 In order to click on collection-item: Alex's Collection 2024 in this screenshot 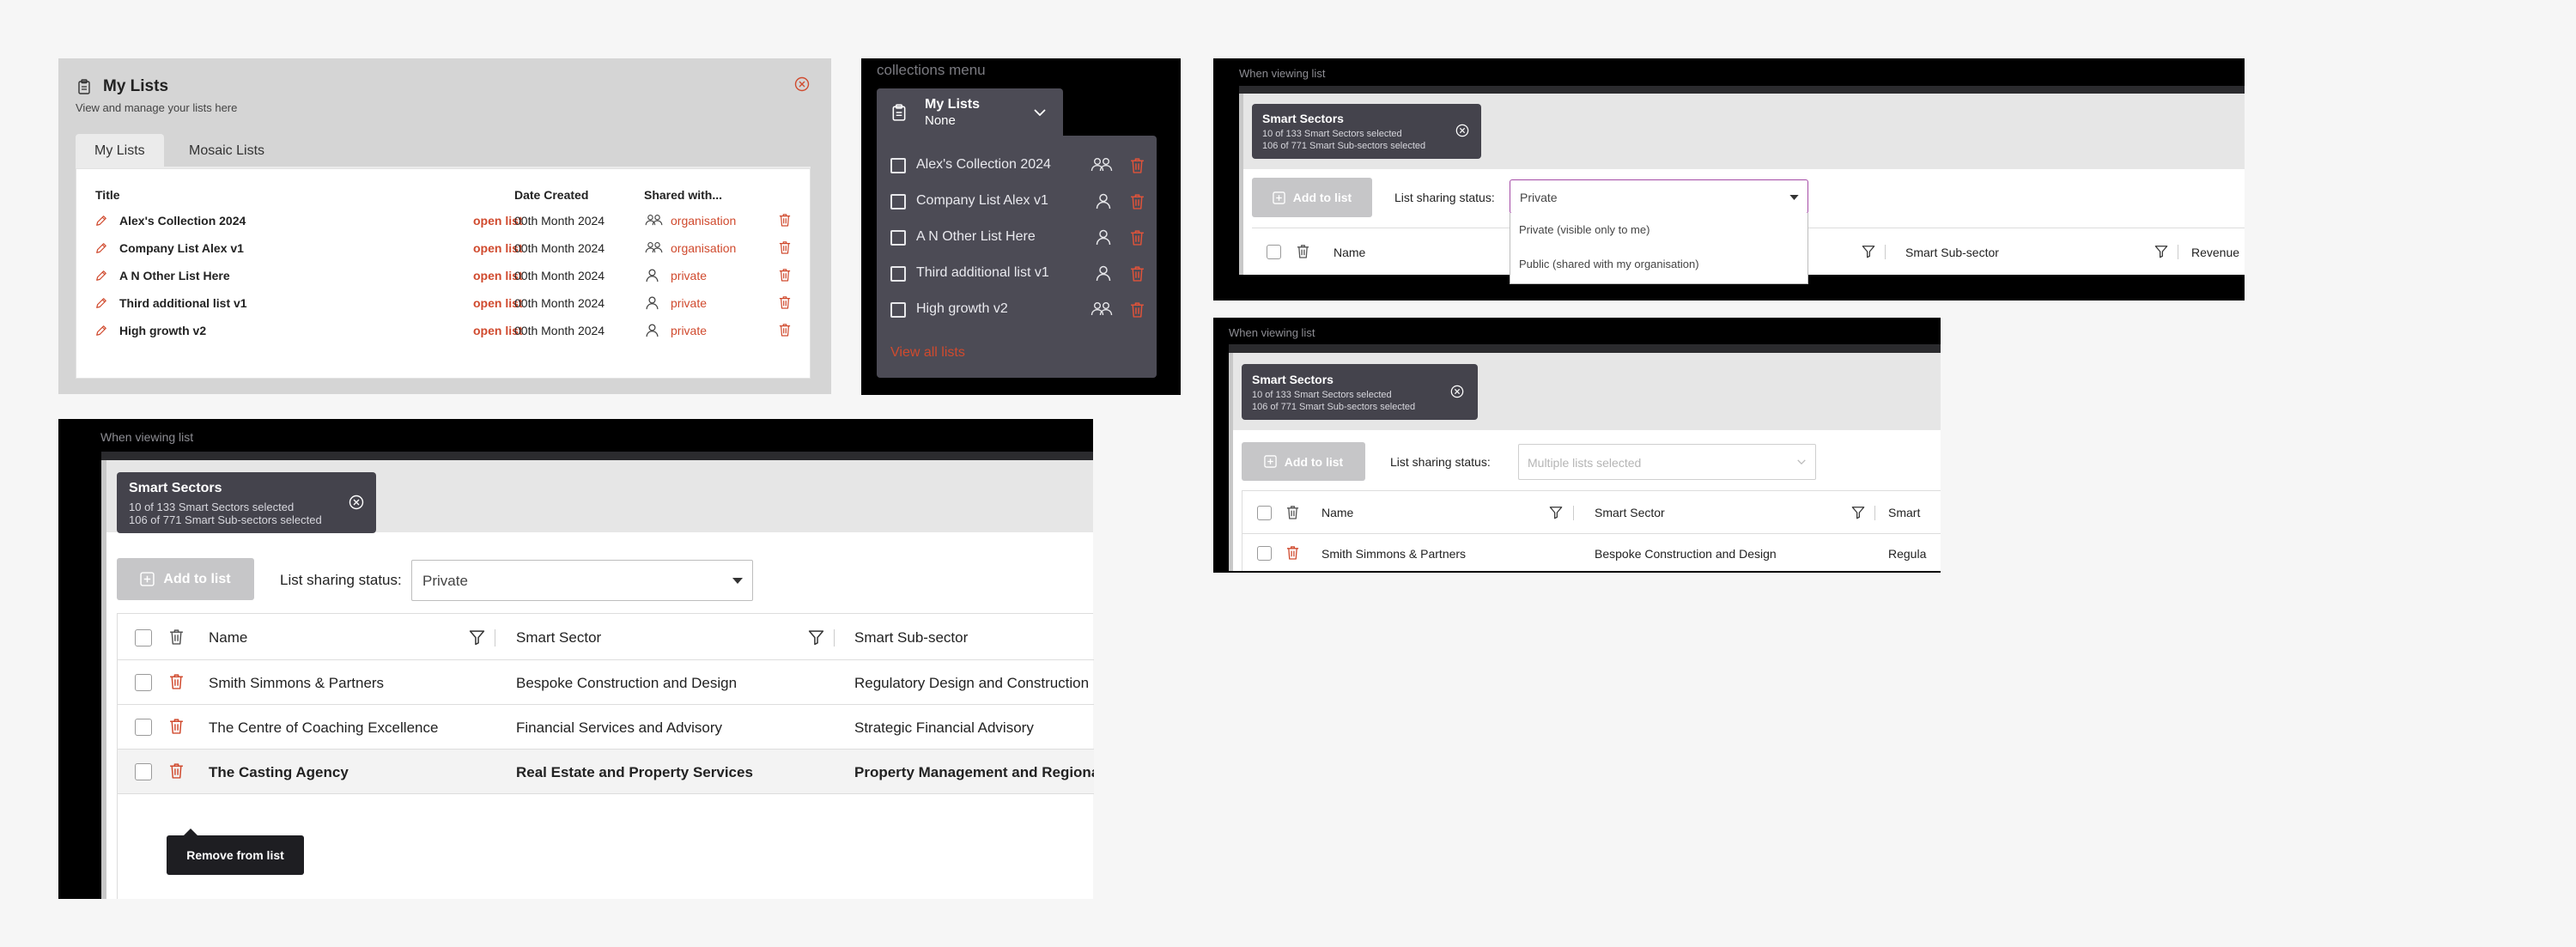, I will do `click(1019, 166)`.